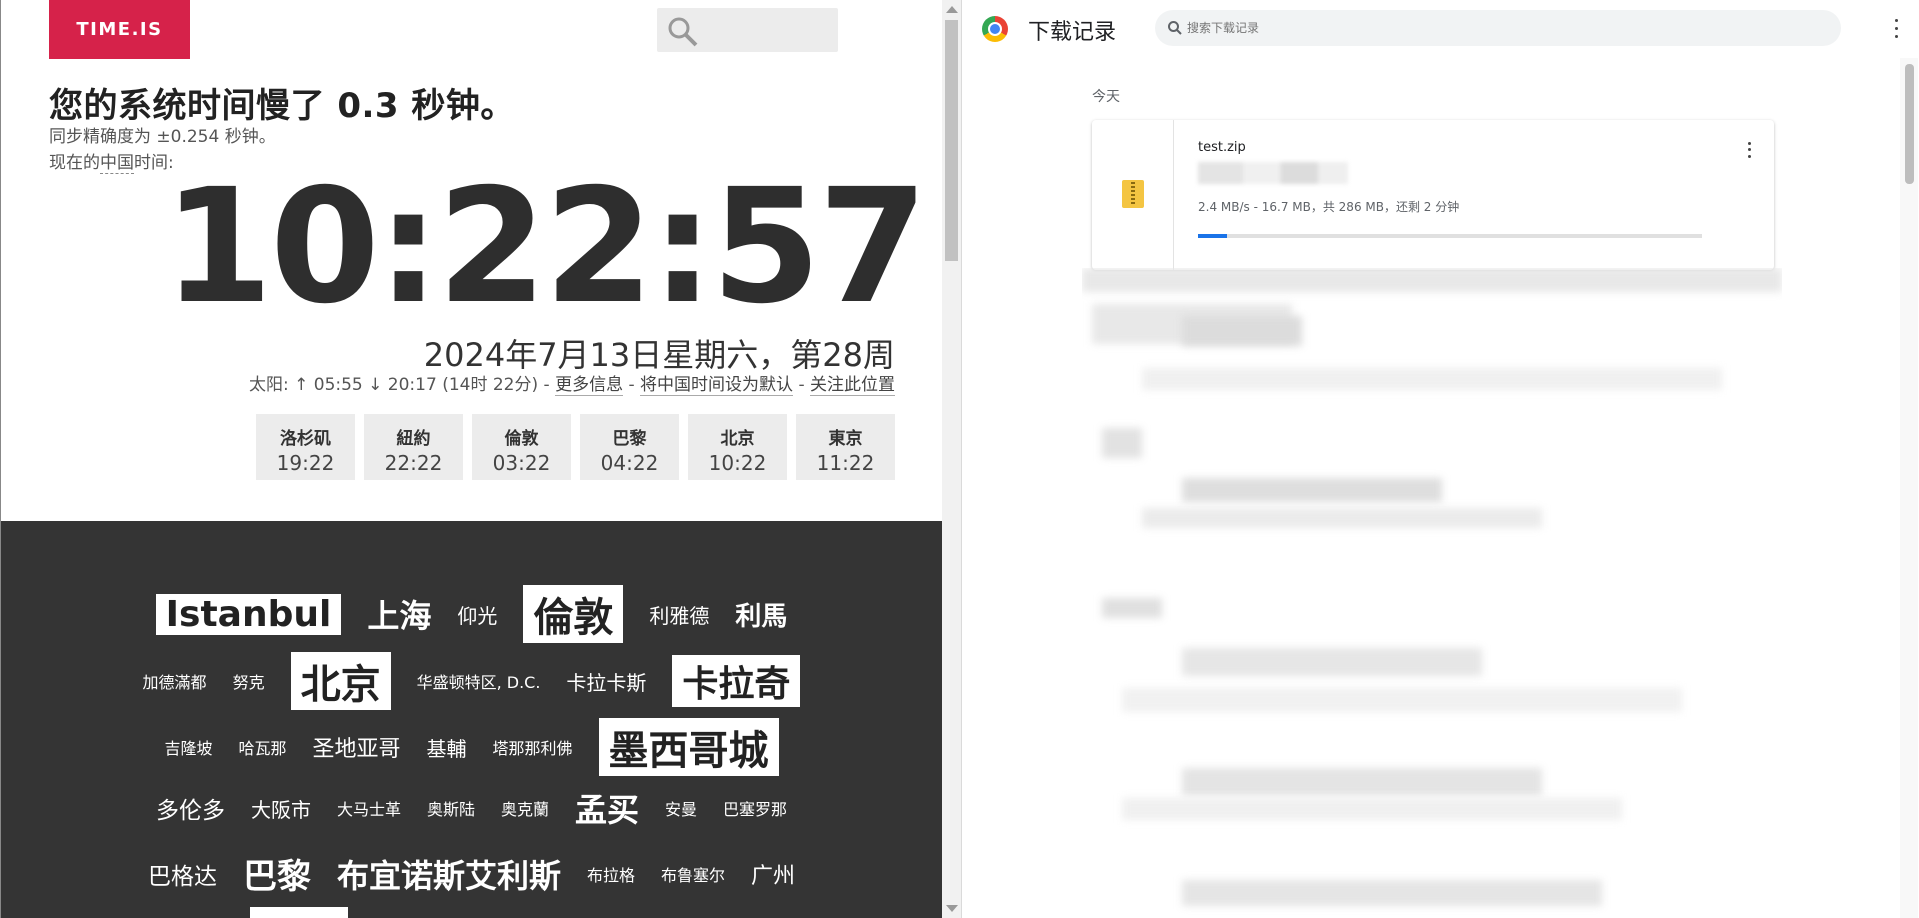  What do you see at coordinates (117, 163) in the screenshot?
I see `now-place-link: 中国` at bounding box center [117, 163].